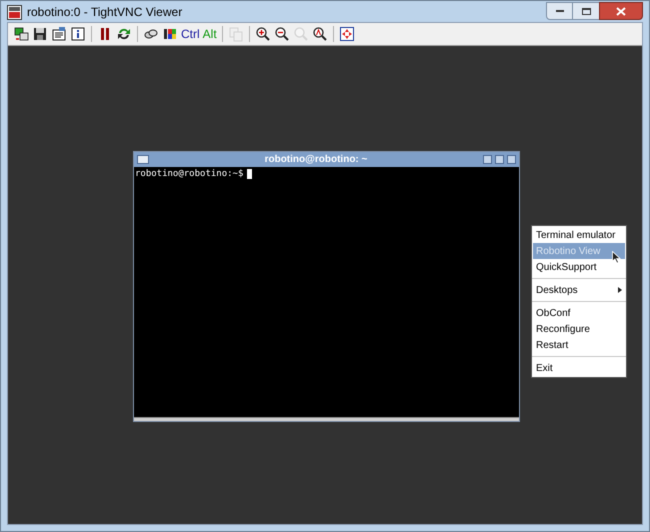 The width and height of the screenshot is (650, 532). I want to click on menu-item: Terminal emulator, so click(579, 235).